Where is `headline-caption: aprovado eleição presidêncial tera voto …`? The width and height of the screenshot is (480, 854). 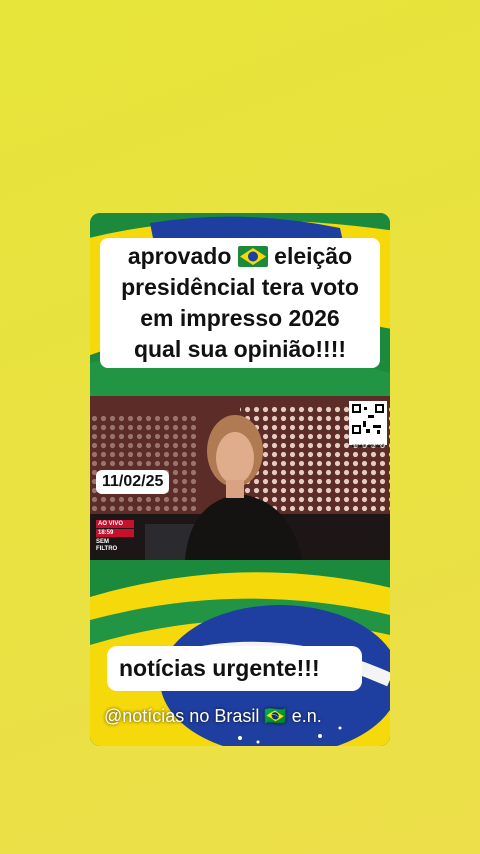
headline-caption: aprovado eleição presidêncial tera voto … is located at coordinates (240, 303).